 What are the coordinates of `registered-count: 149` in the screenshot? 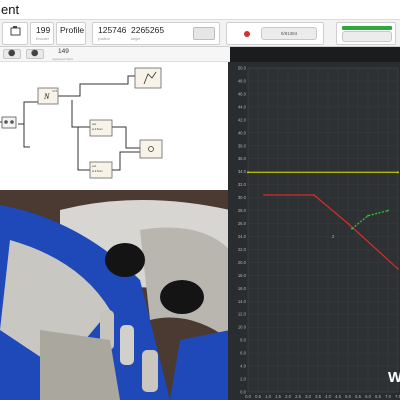 It's located at (63, 51).